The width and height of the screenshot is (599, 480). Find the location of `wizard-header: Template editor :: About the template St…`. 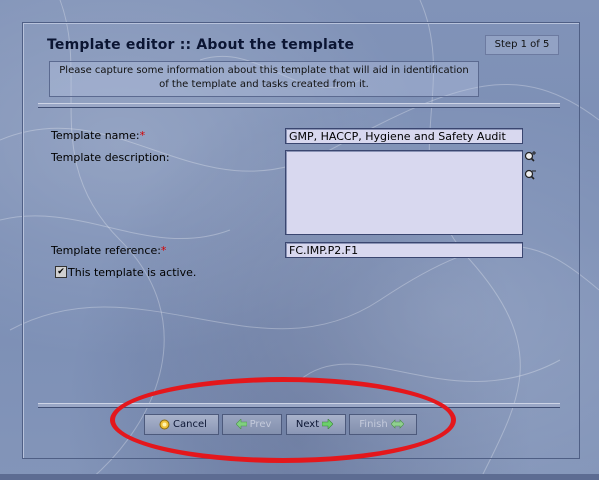

wizard-header: Template editor :: About the template St… is located at coordinates (301, 65).